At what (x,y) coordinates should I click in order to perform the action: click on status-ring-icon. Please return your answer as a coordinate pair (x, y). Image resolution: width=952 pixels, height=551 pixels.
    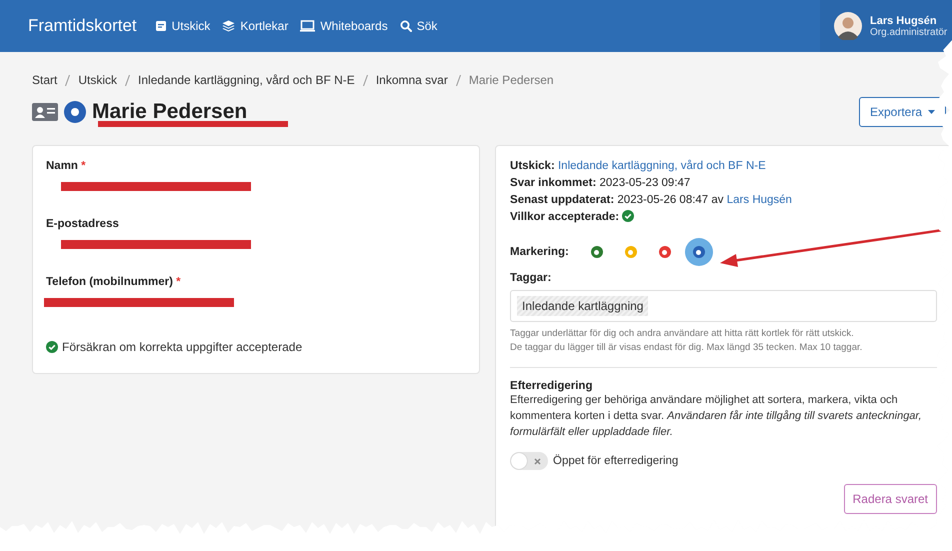
    Looking at the image, I should click on (75, 112).